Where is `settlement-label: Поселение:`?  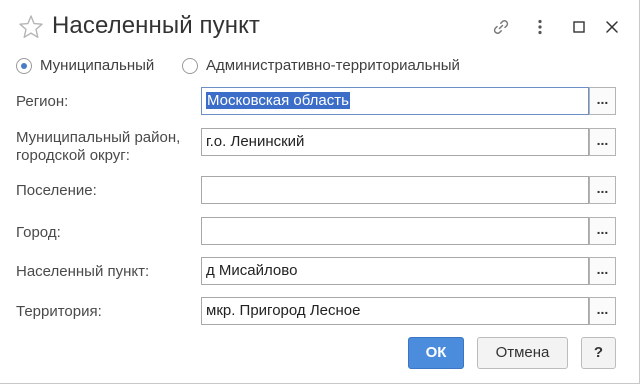 settlement-label: Поселение: is located at coordinates (56, 190).